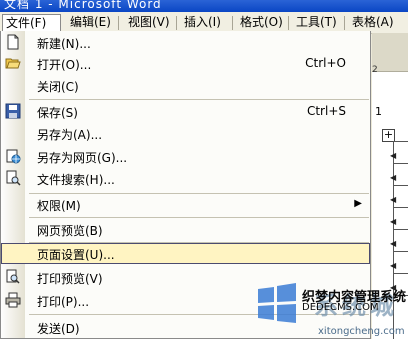 The height and width of the screenshot is (339, 408). What do you see at coordinates (202, 22) in the screenshot?
I see `menu-insert: 插入(I)` at bounding box center [202, 22].